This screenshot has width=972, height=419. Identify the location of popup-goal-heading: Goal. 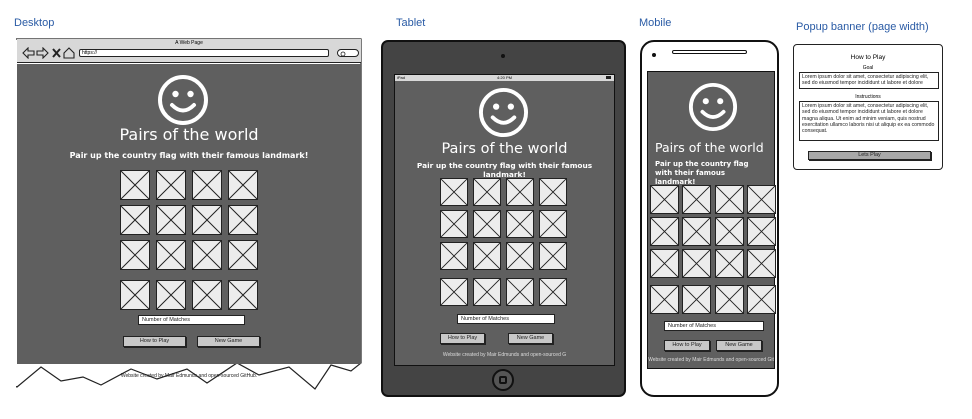
(868, 68).